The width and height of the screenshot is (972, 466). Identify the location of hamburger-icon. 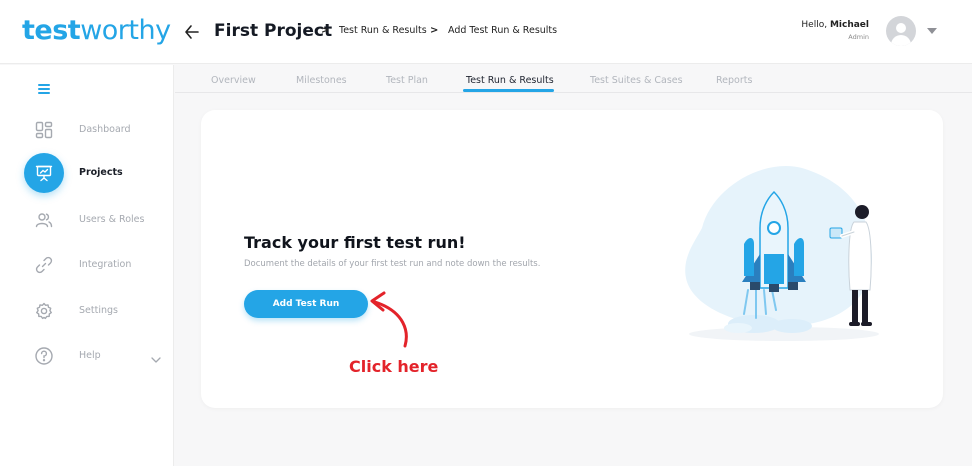
(44, 89).